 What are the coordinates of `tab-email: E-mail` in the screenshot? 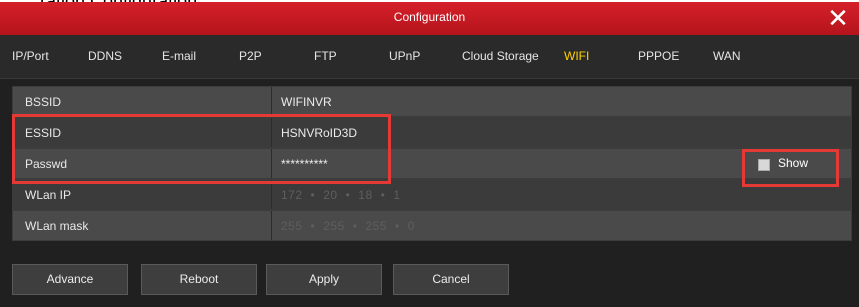 It's located at (179, 56).